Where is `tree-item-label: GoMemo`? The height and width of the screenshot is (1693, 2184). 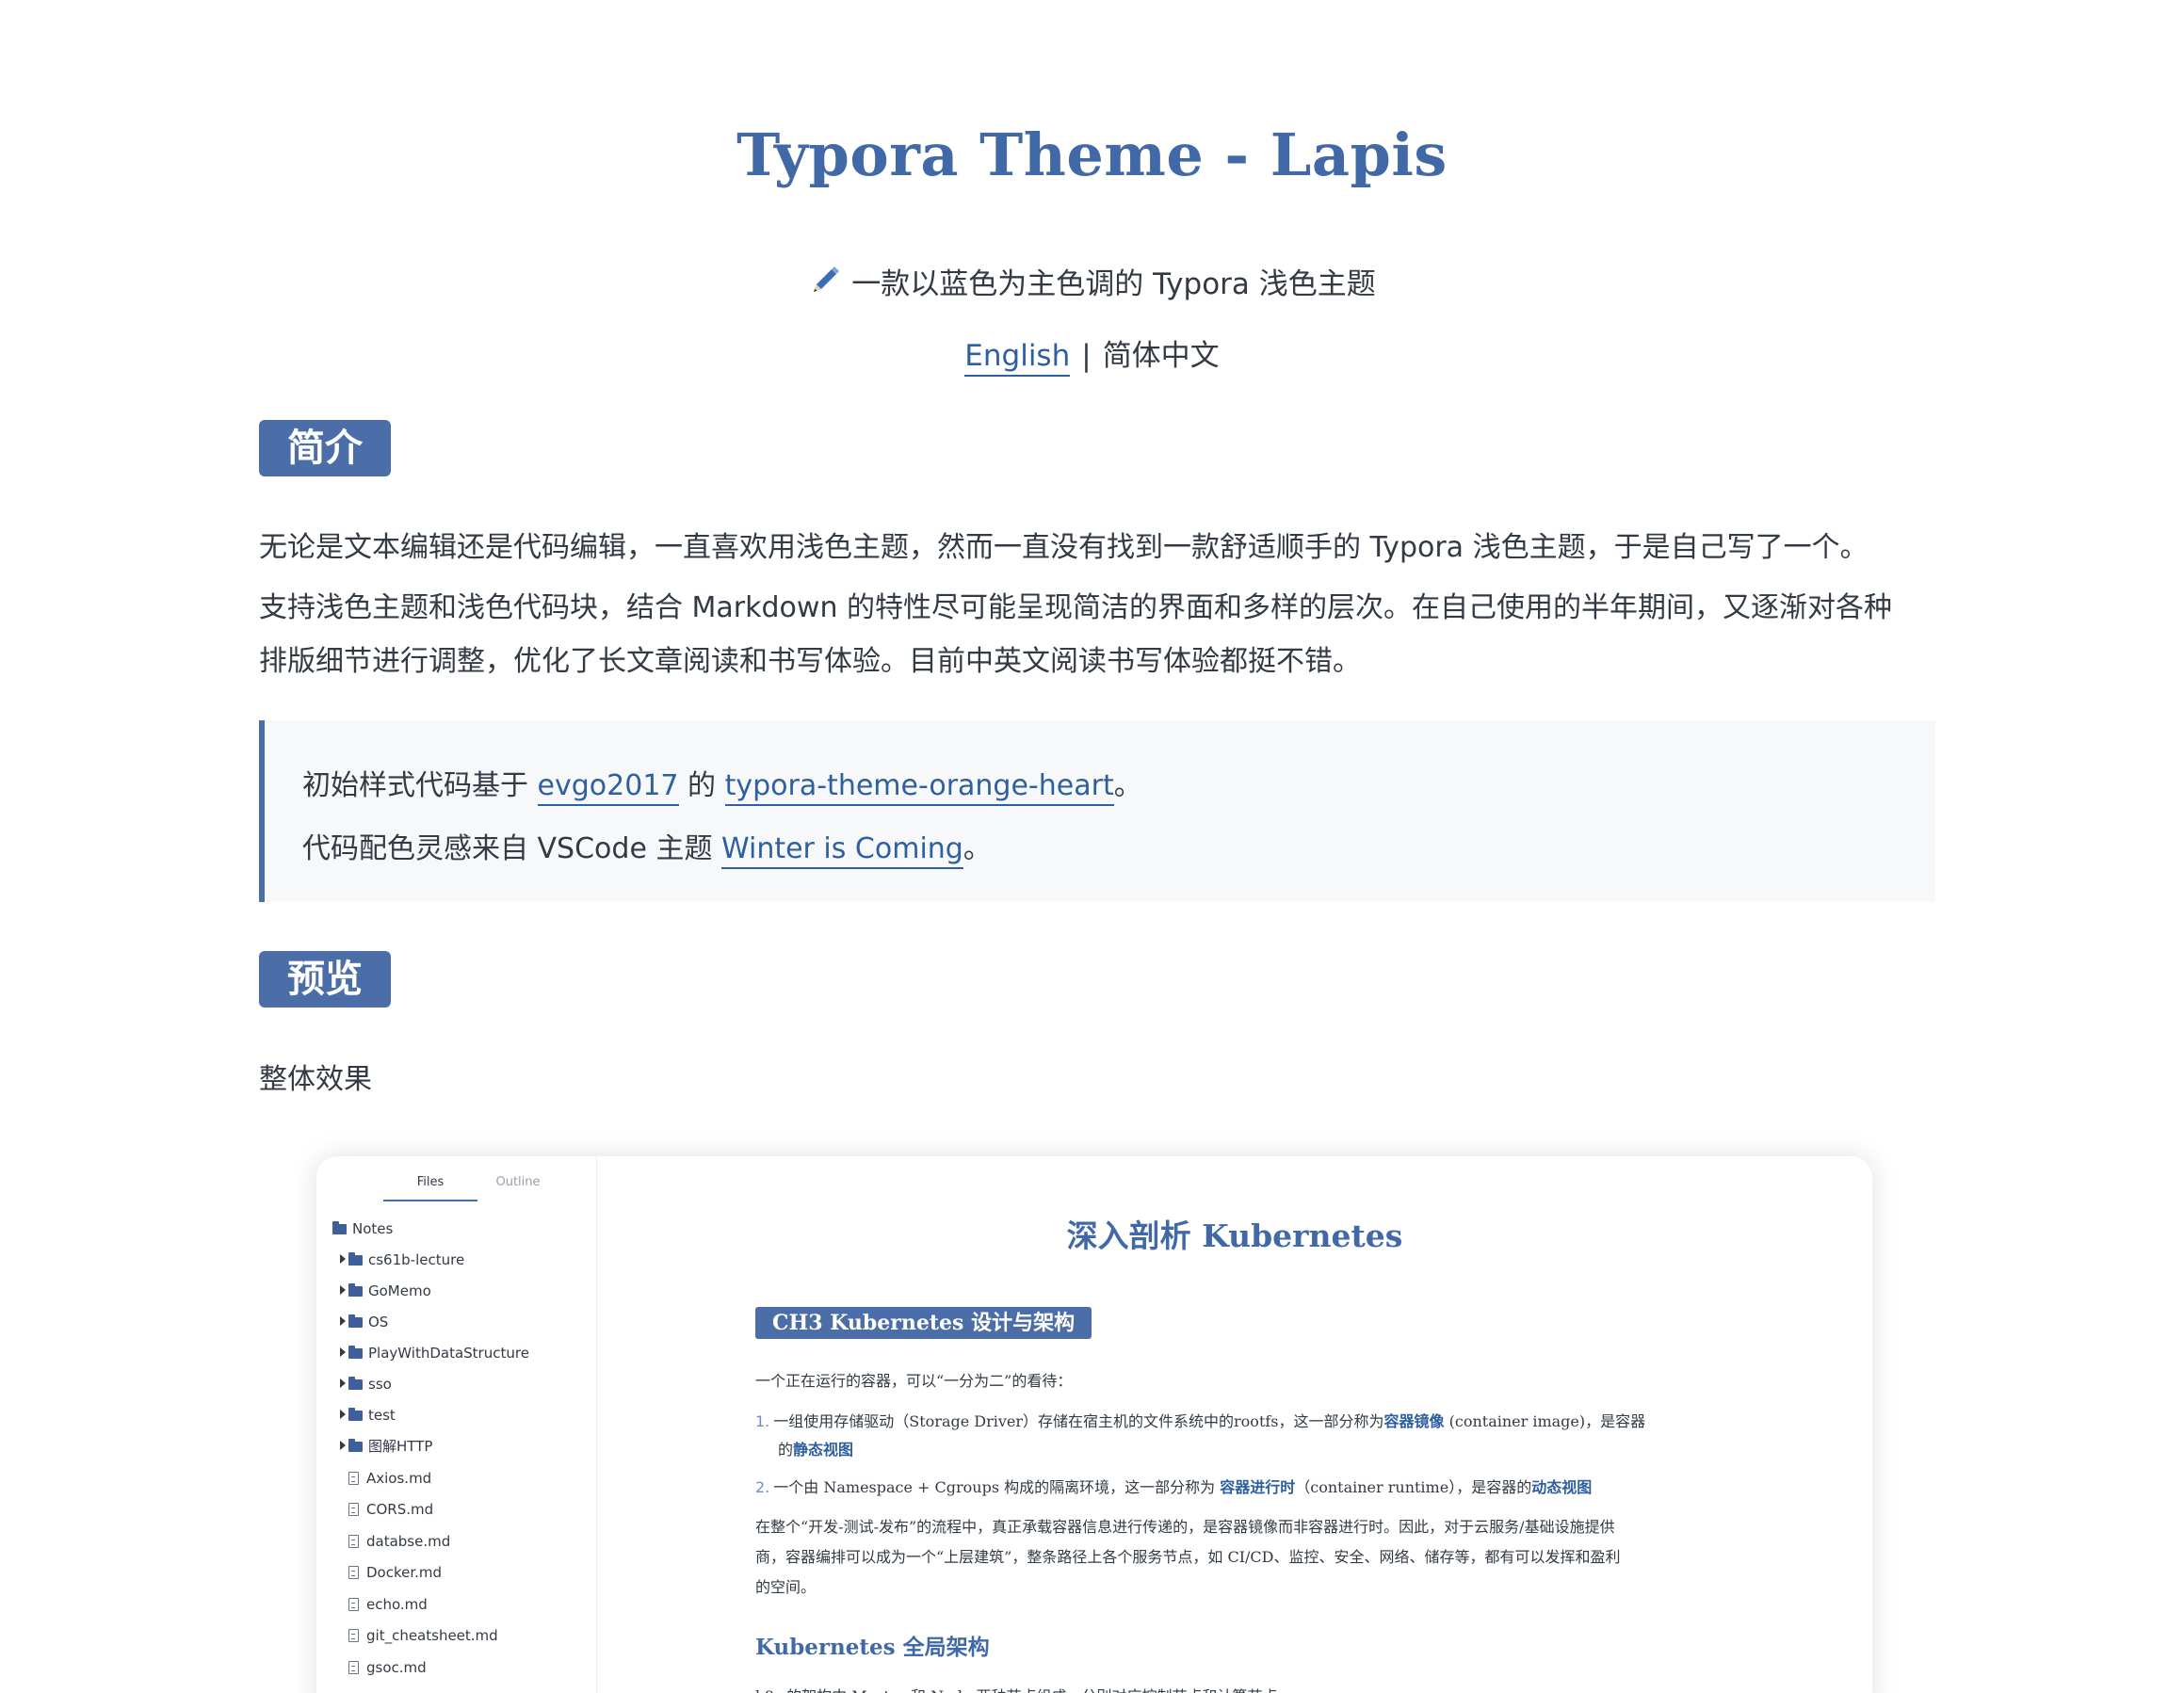 tree-item-label: GoMemo is located at coordinates (399, 1290).